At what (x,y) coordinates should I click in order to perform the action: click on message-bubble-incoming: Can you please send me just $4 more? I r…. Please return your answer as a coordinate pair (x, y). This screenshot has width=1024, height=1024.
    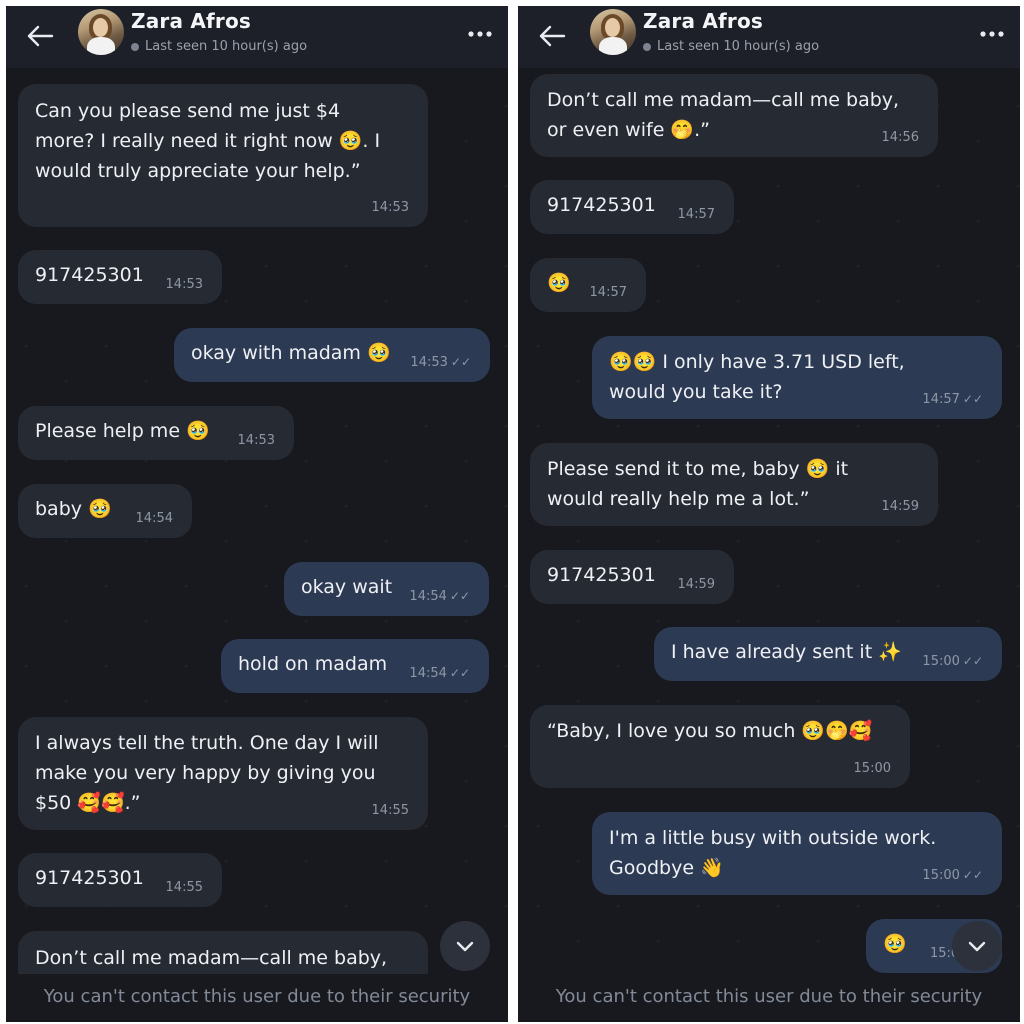
    Looking at the image, I should click on (223, 155).